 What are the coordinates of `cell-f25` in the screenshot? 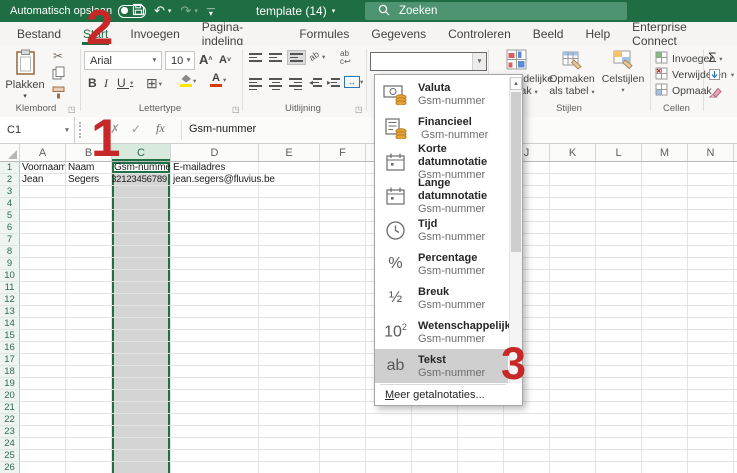 It's located at (343, 456).